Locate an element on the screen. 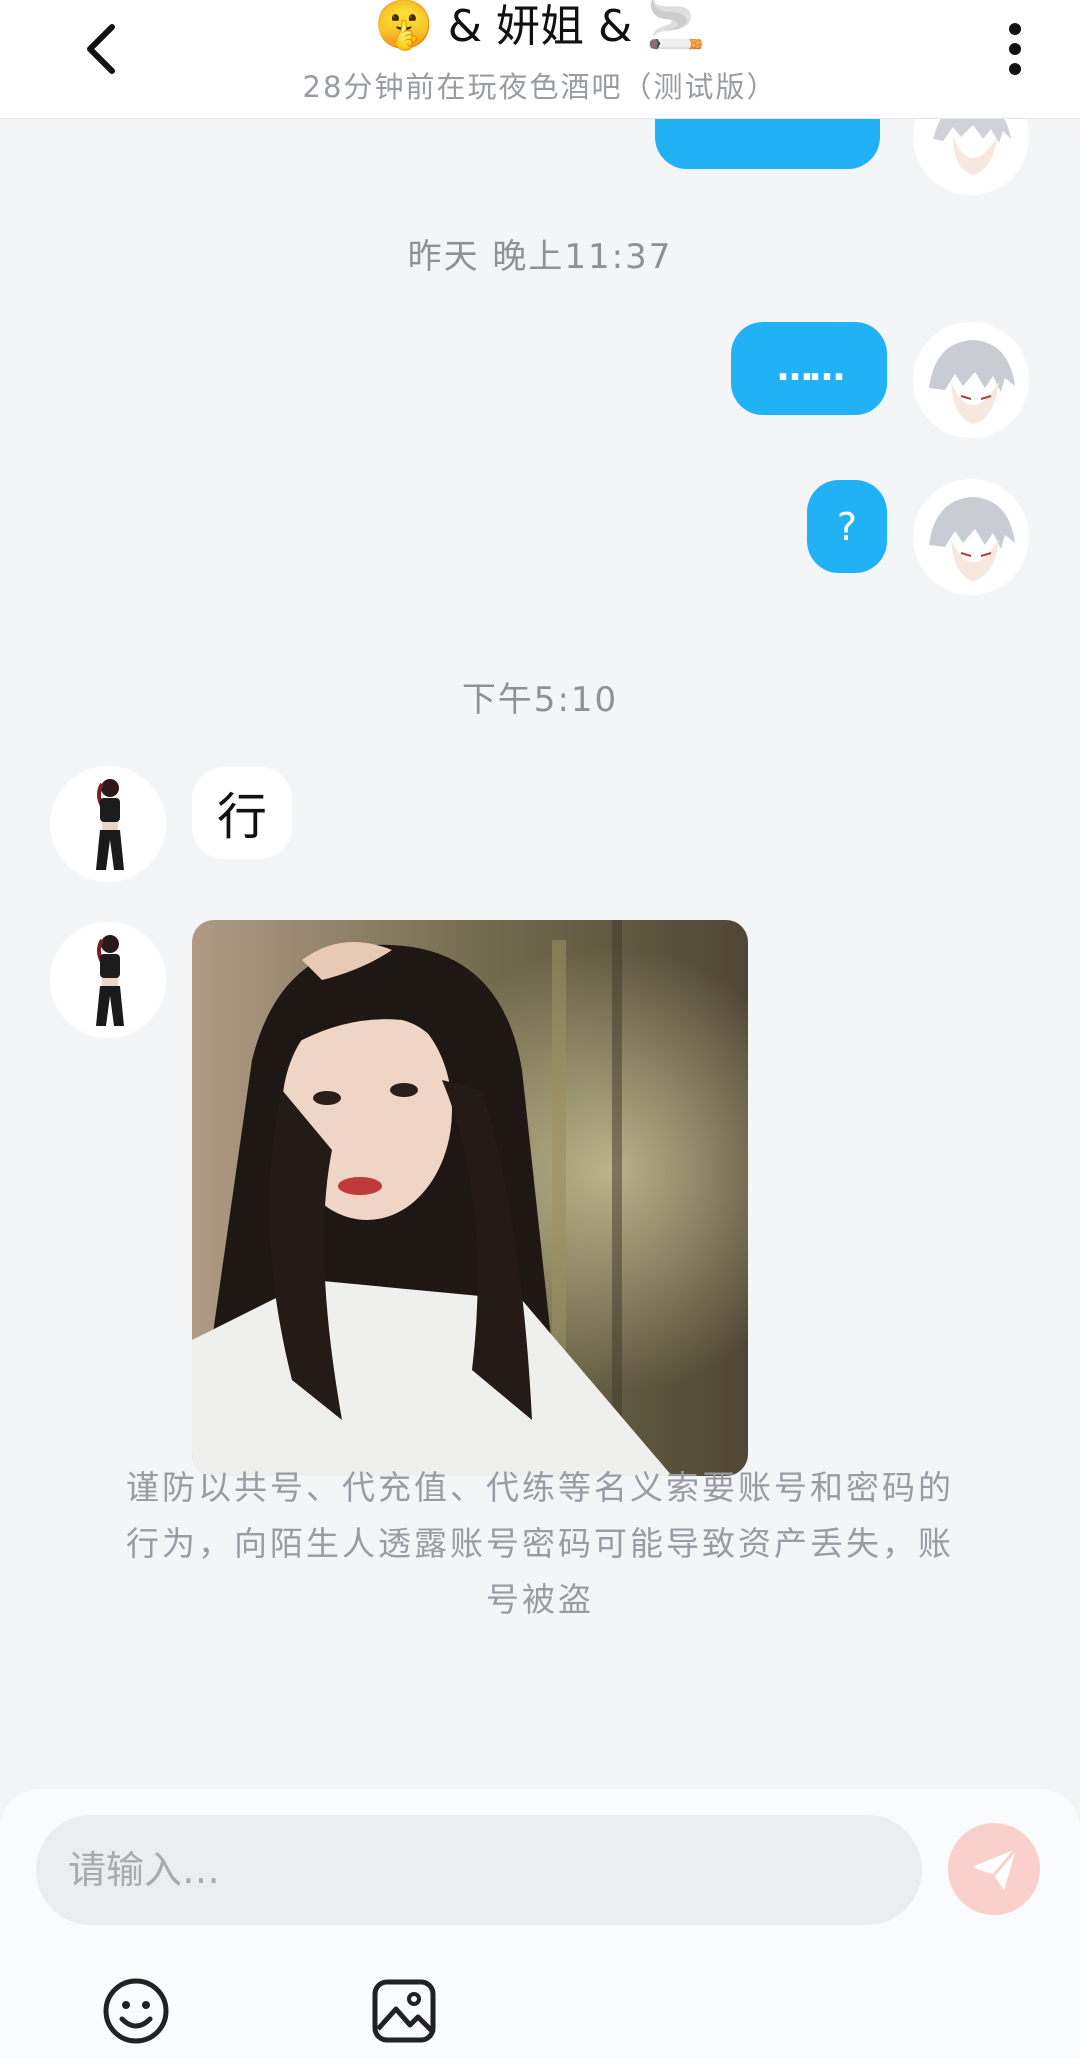 This screenshot has height=2058, width=1080. contact-name: & 妍姐 & is located at coordinates (540, 26).